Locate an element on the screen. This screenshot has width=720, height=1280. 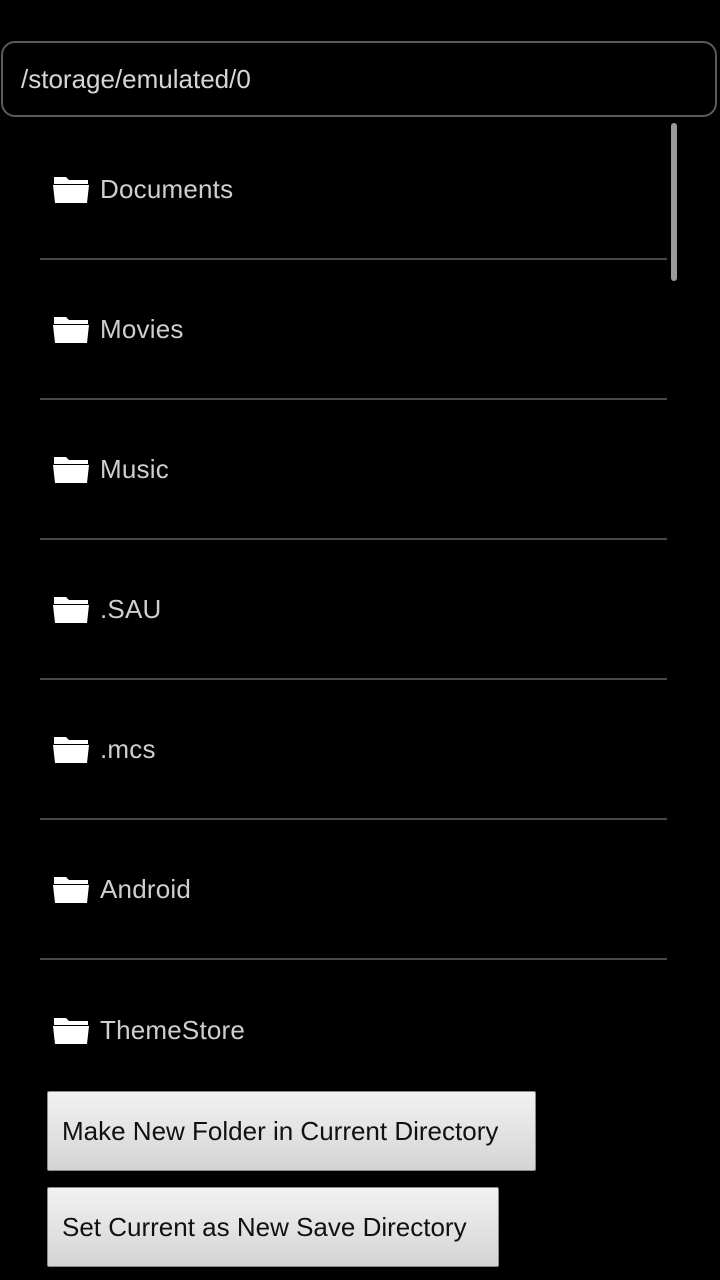
folder-row-mcs: .mcs is located at coordinates (353, 750).